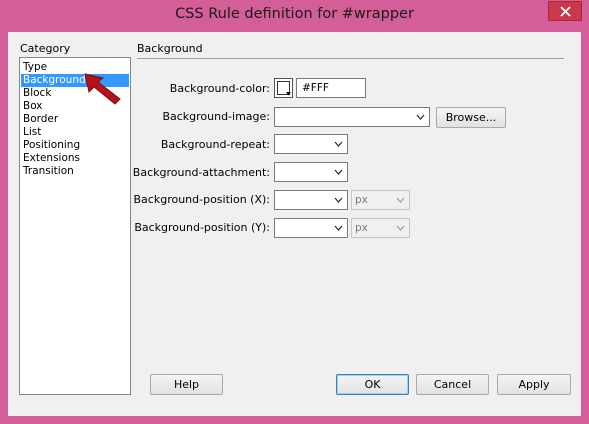 The height and width of the screenshot is (424, 589). Describe the element at coordinates (361, 200) in the screenshot. I see `background-position-x-unit: px` at that location.